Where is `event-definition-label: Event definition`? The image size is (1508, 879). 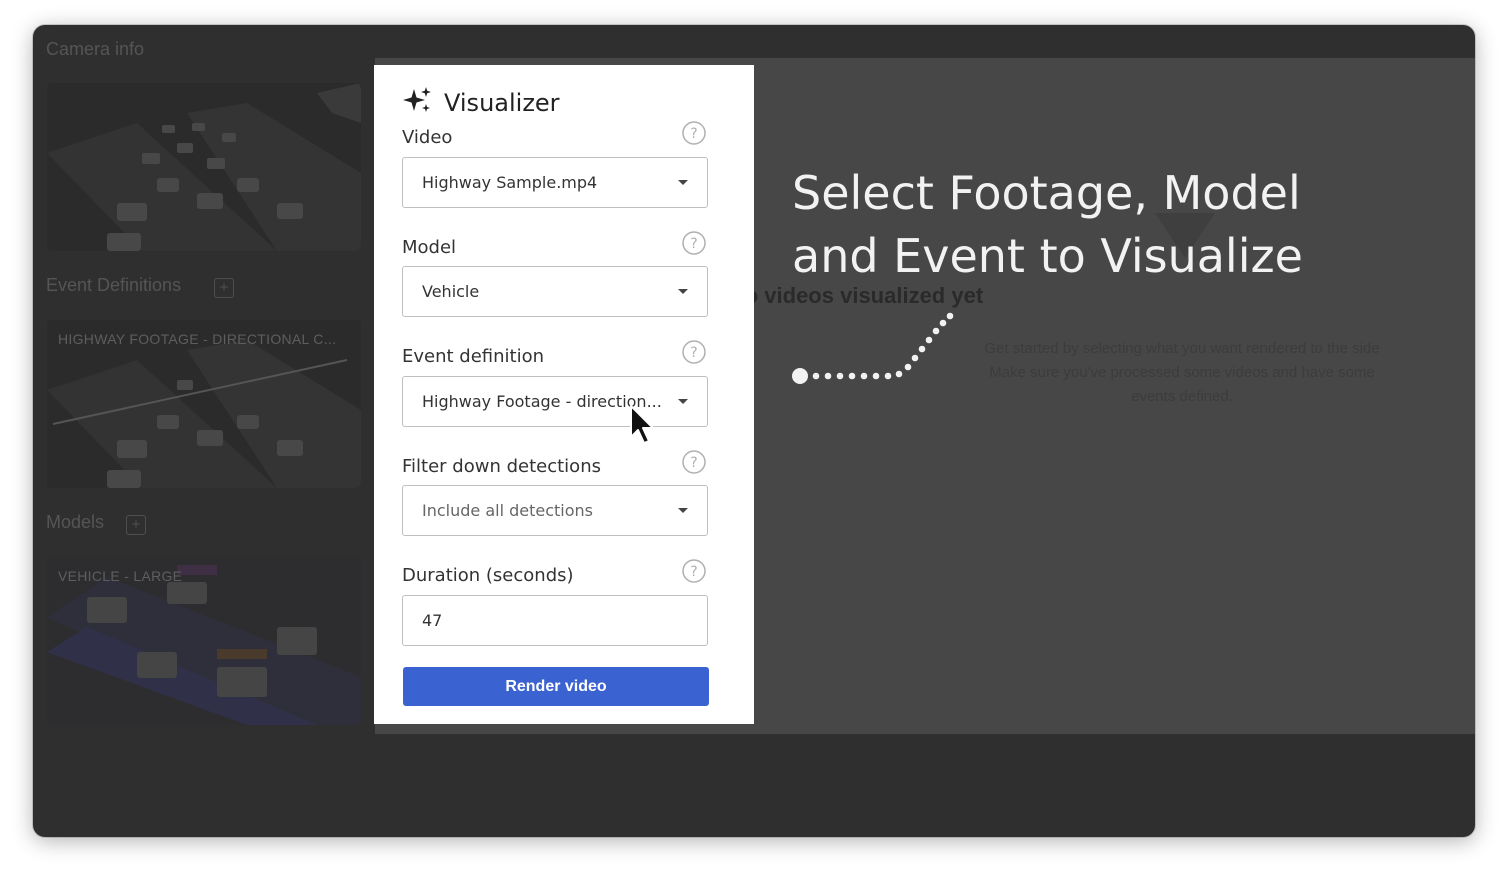 event-definition-label: Event definition is located at coordinates (473, 356).